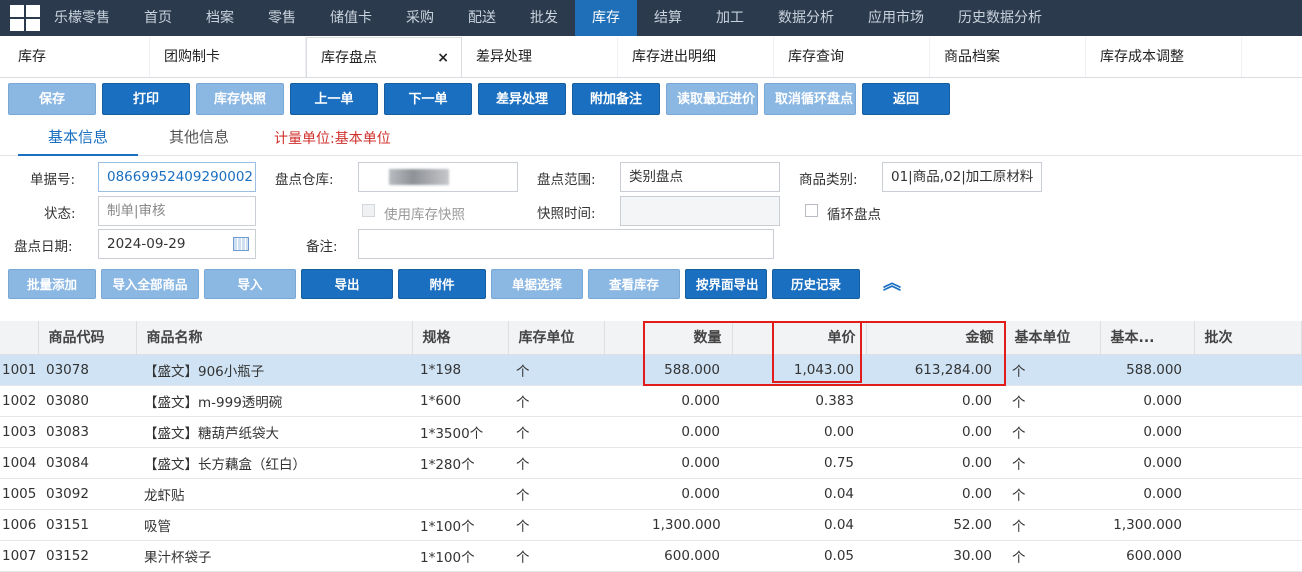 The width and height of the screenshot is (1302, 572). What do you see at coordinates (1147, 370) in the screenshot?
I see `cell-base-qty: 588.000` at bounding box center [1147, 370].